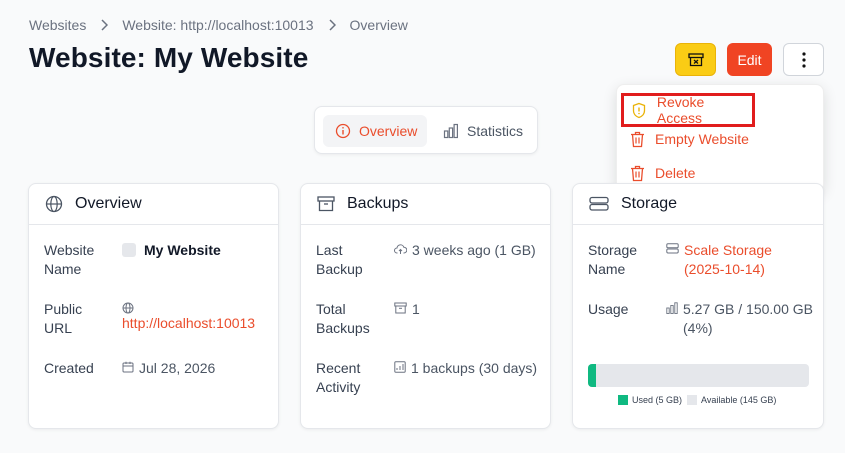  I want to click on storage-name-link: Scale Storage (2025-10-14), so click(739, 260).